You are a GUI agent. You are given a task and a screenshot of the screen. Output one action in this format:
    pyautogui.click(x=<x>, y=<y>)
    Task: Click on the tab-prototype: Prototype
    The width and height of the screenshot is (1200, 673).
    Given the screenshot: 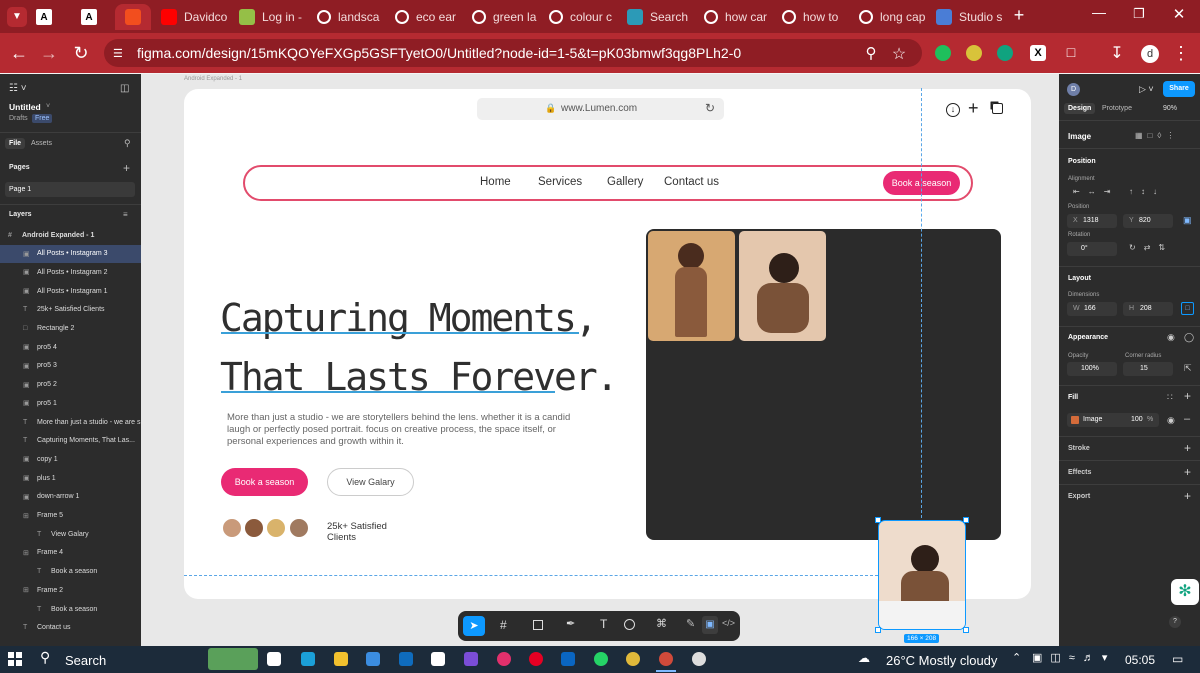 What is the action you would take?
    pyautogui.click(x=1117, y=108)
    